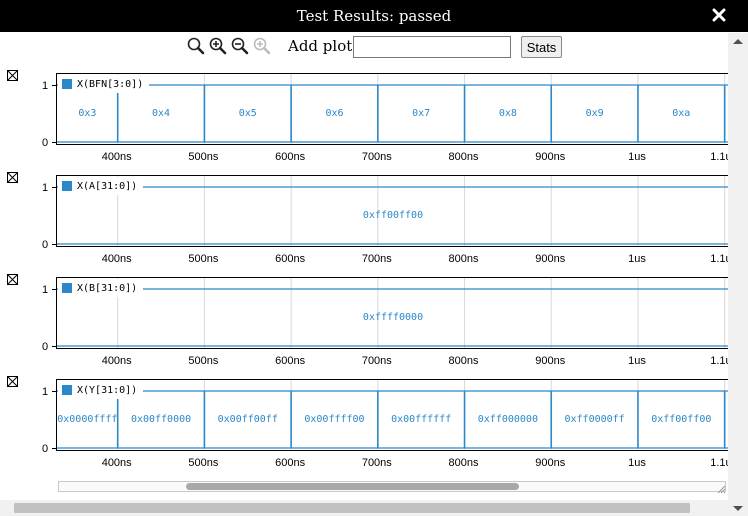 The height and width of the screenshot is (516, 748). What do you see at coordinates (240, 46) in the screenshot?
I see `zoom-out-icon` at bounding box center [240, 46].